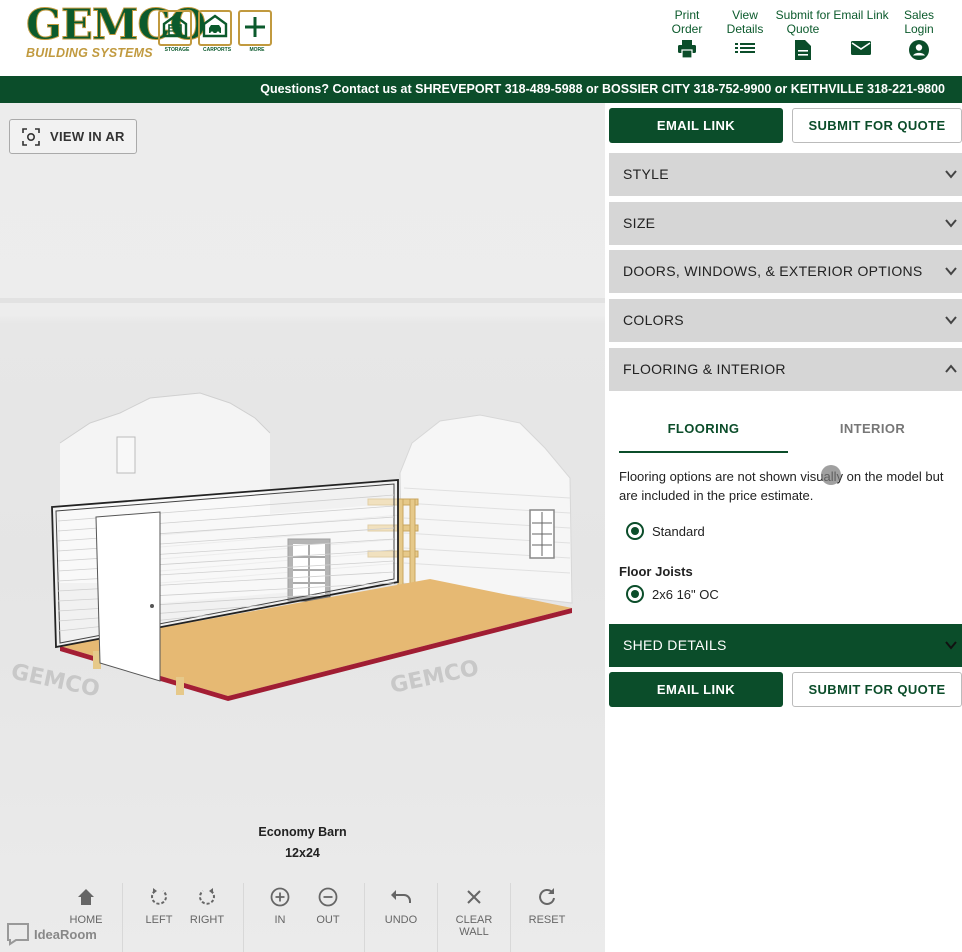 The height and width of the screenshot is (952, 962). I want to click on section-doors-windows: DOORS, WINDOWS, & EXTERIOR OPTIONS, so click(785, 271).